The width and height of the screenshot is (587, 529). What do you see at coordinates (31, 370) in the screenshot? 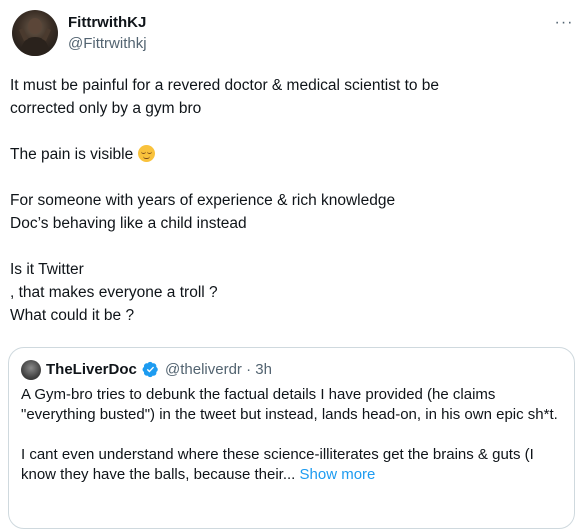
I see `quoted-author-avatar` at bounding box center [31, 370].